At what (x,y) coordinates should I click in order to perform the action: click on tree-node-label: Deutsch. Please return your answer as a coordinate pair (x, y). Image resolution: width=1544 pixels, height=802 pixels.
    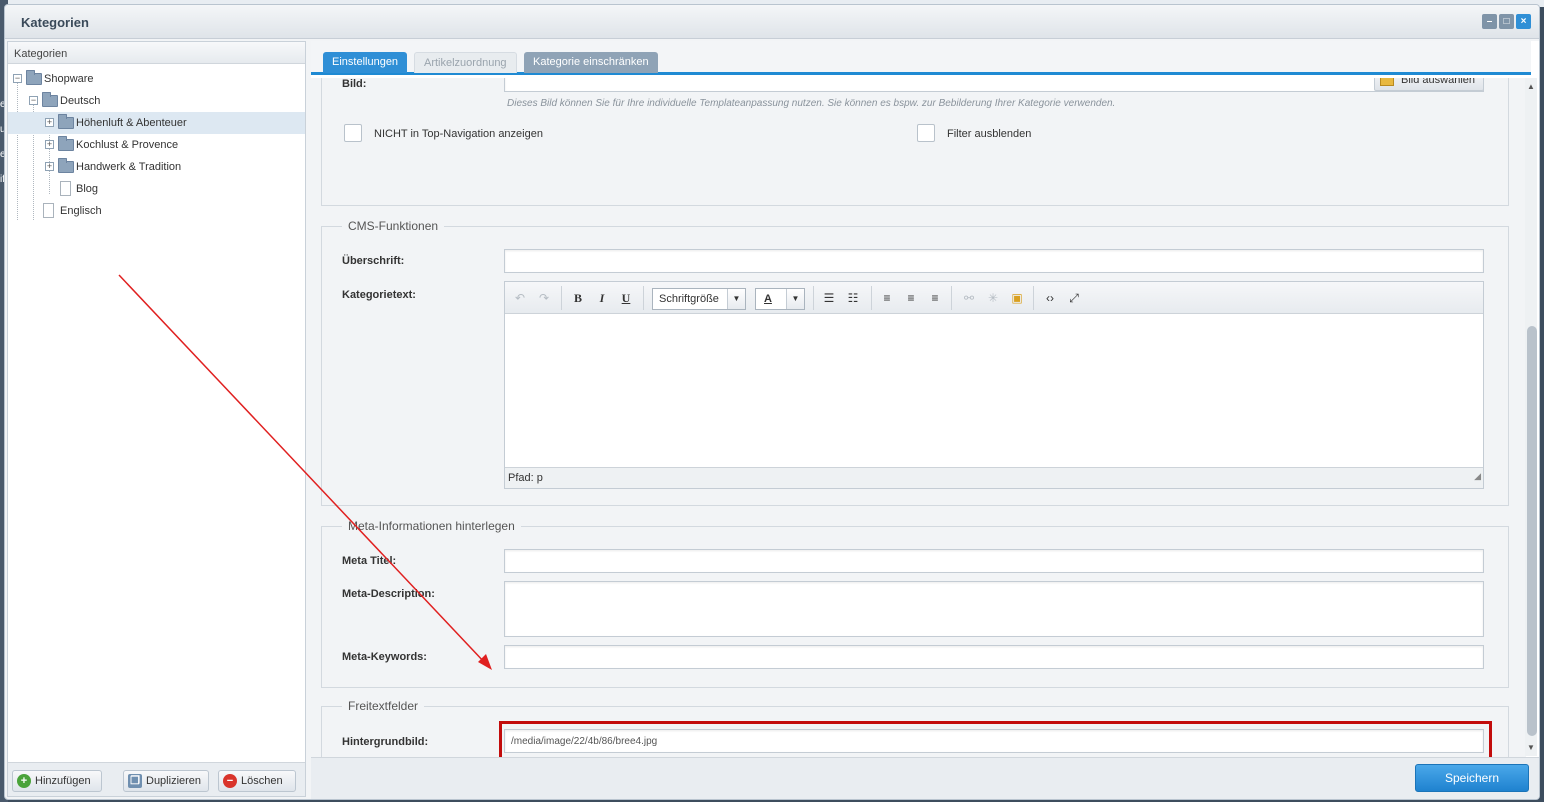
    Looking at the image, I should click on (80, 101).